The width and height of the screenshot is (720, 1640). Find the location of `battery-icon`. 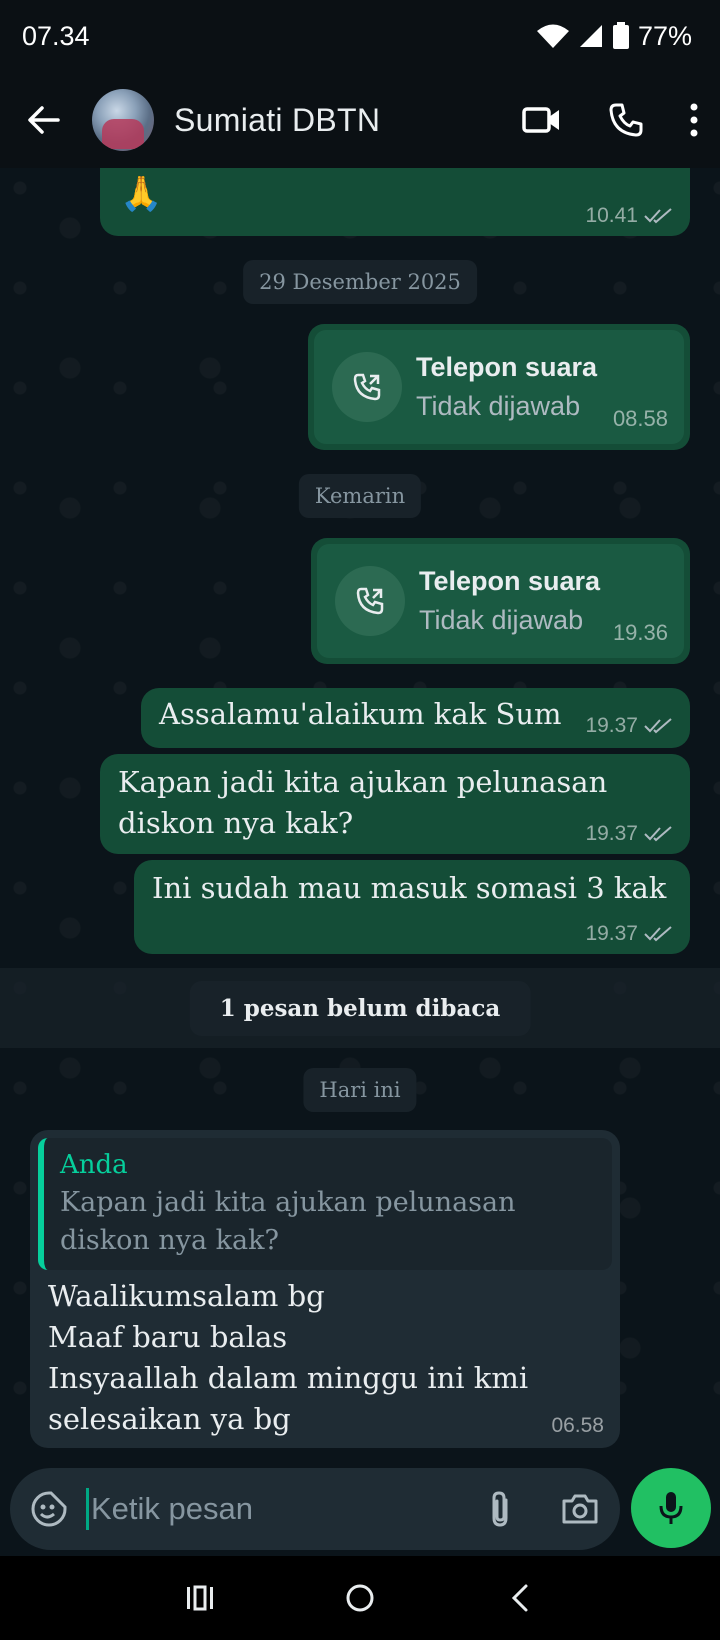

battery-icon is located at coordinates (620, 35).